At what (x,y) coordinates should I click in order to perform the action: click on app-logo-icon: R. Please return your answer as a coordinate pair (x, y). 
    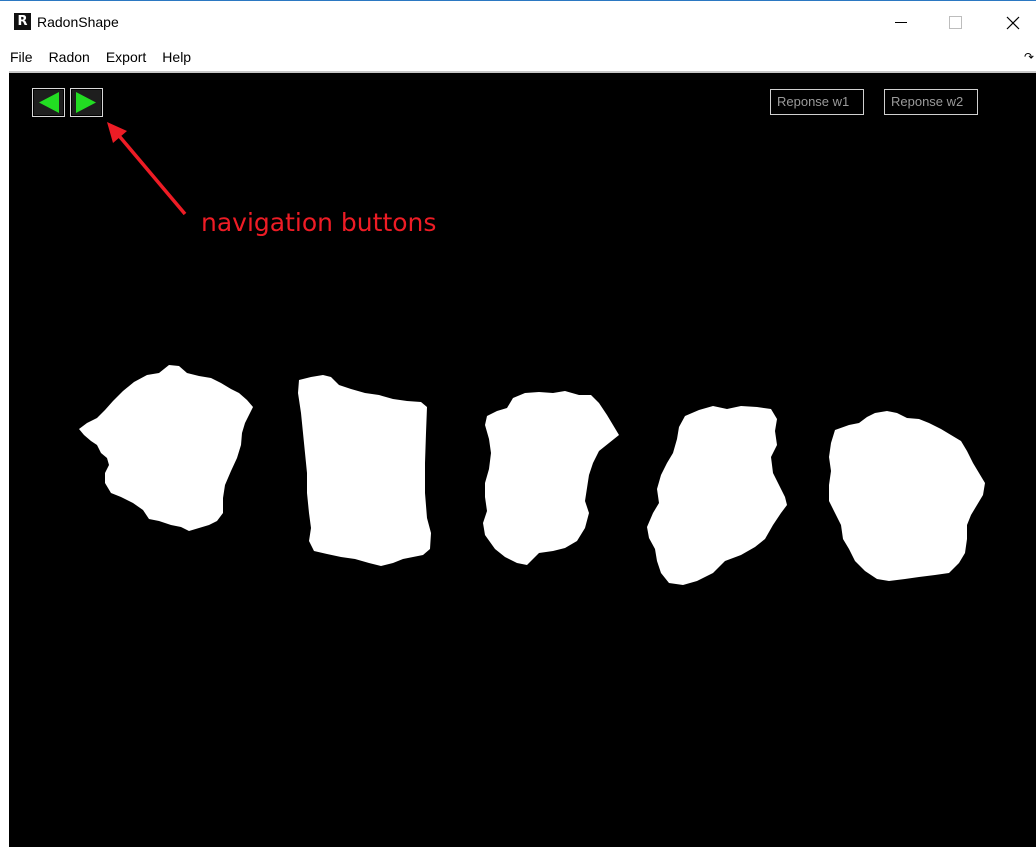
    Looking at the image, I should click on (22, 21).